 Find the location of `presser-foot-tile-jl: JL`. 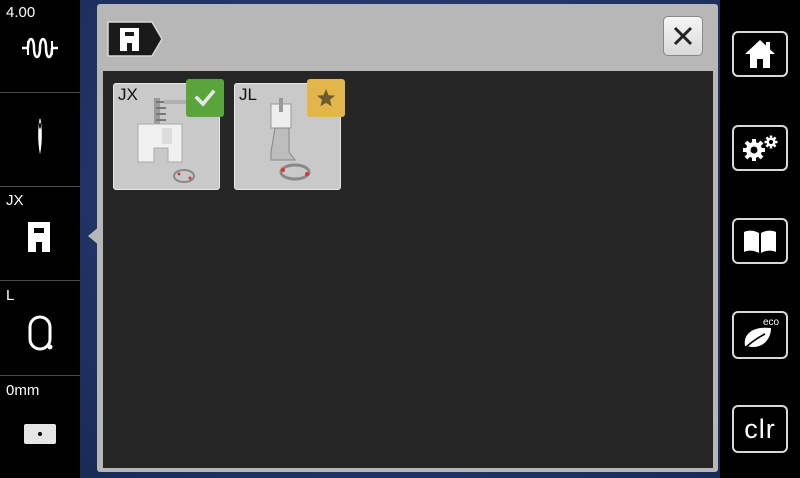

presser-foot-tile-jl: JL is located at coordinates (289, 134).